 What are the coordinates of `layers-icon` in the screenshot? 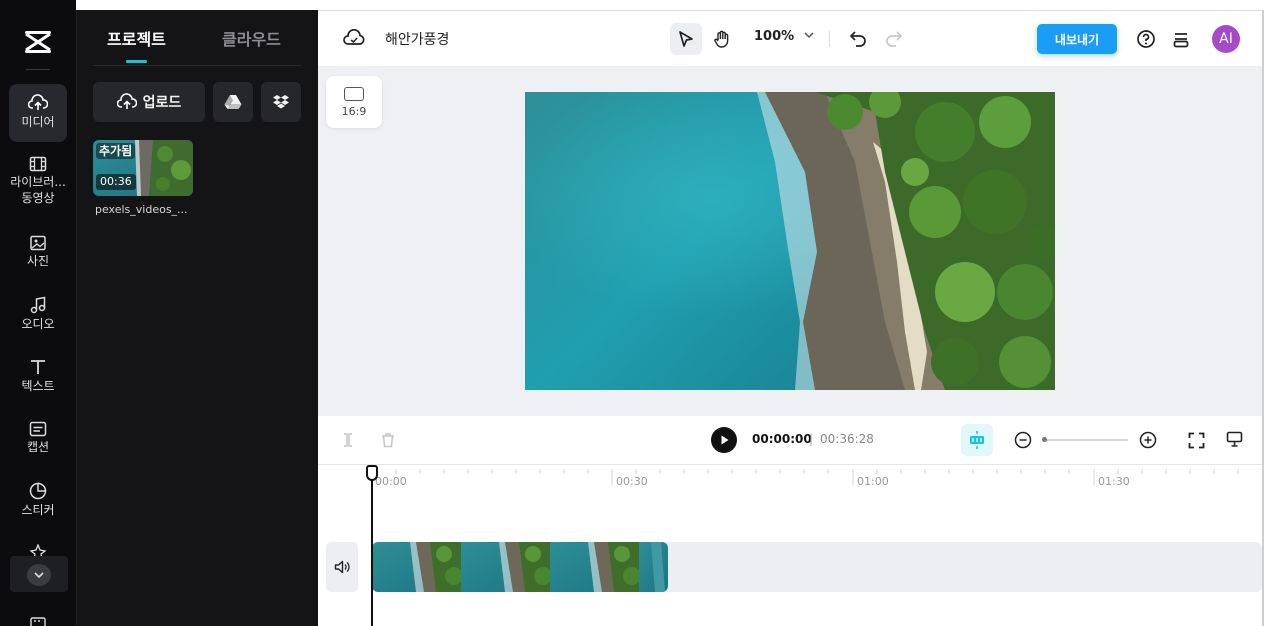 It's located at (1181, 39).